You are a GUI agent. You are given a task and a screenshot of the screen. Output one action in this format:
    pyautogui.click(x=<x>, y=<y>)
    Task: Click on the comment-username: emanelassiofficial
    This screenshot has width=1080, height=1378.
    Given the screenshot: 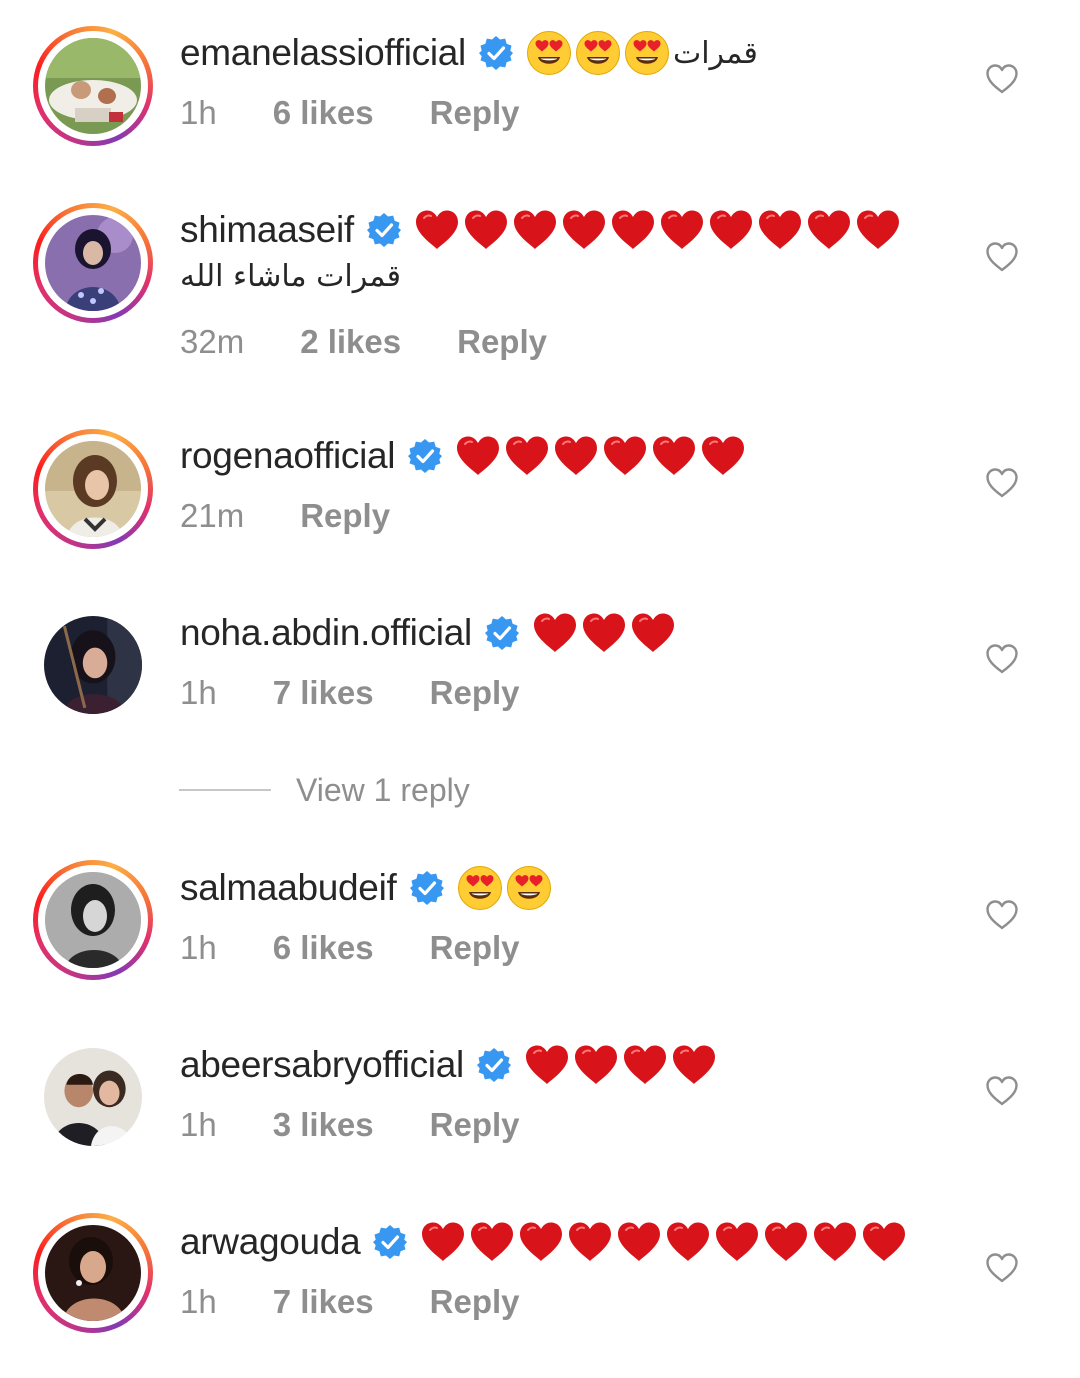 What is the action you would take?
    pyautogui.click(x=323, y=53)
    